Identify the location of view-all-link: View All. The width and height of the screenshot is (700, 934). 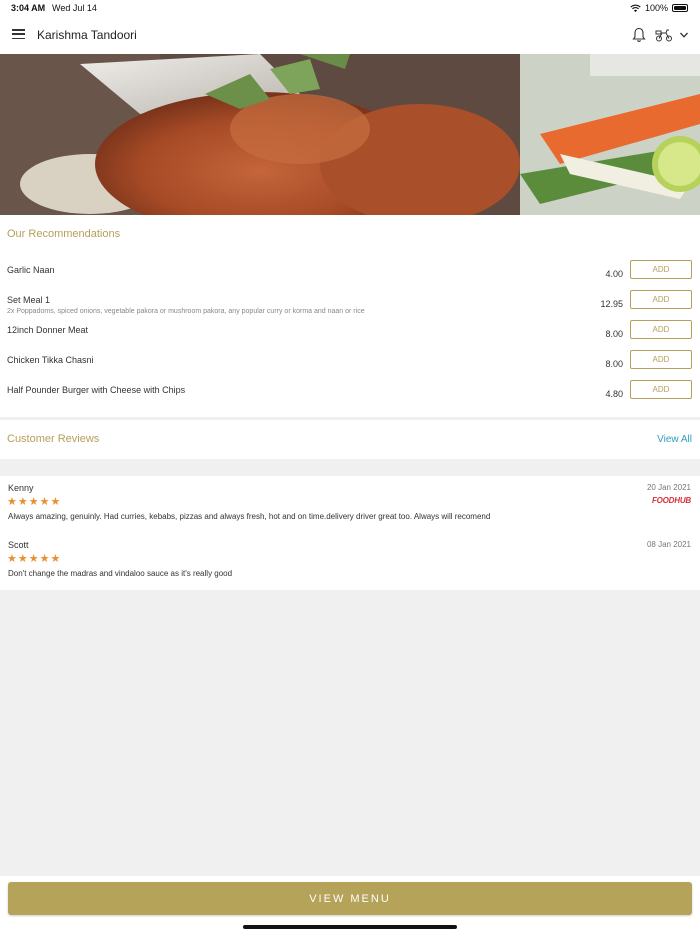
(674, 439).